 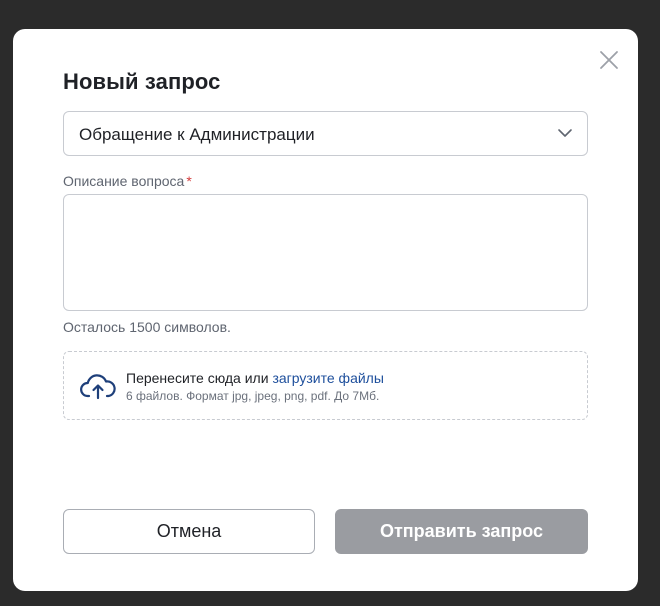 I want to click on upload-files-link: загрузите файлы, so click(x=327, y=378).